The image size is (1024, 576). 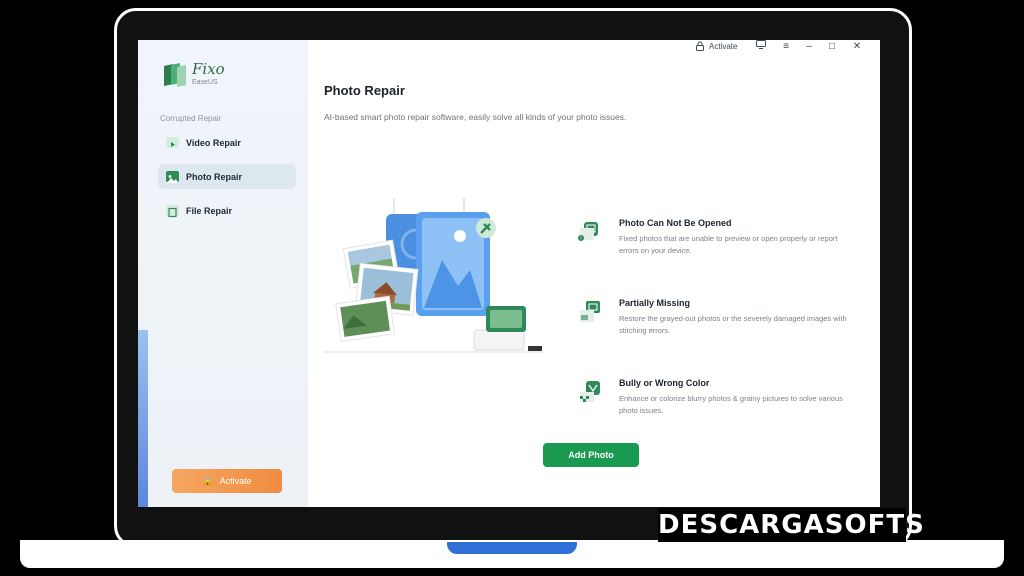 What do you see at coordinates (213, 142) in the screenshot?
I see `sidebar-item-label: Video Repair` at bounding box center [213, 142].